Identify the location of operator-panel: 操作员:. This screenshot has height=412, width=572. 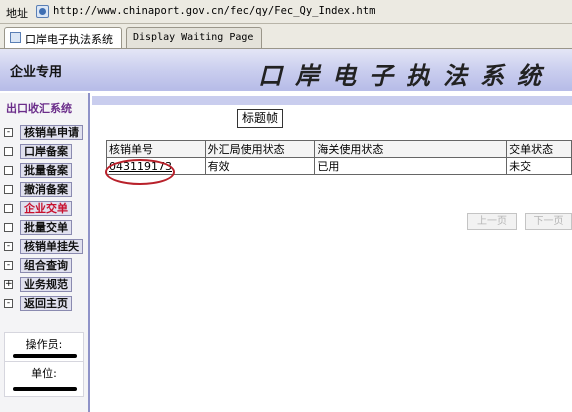
(44, 347).